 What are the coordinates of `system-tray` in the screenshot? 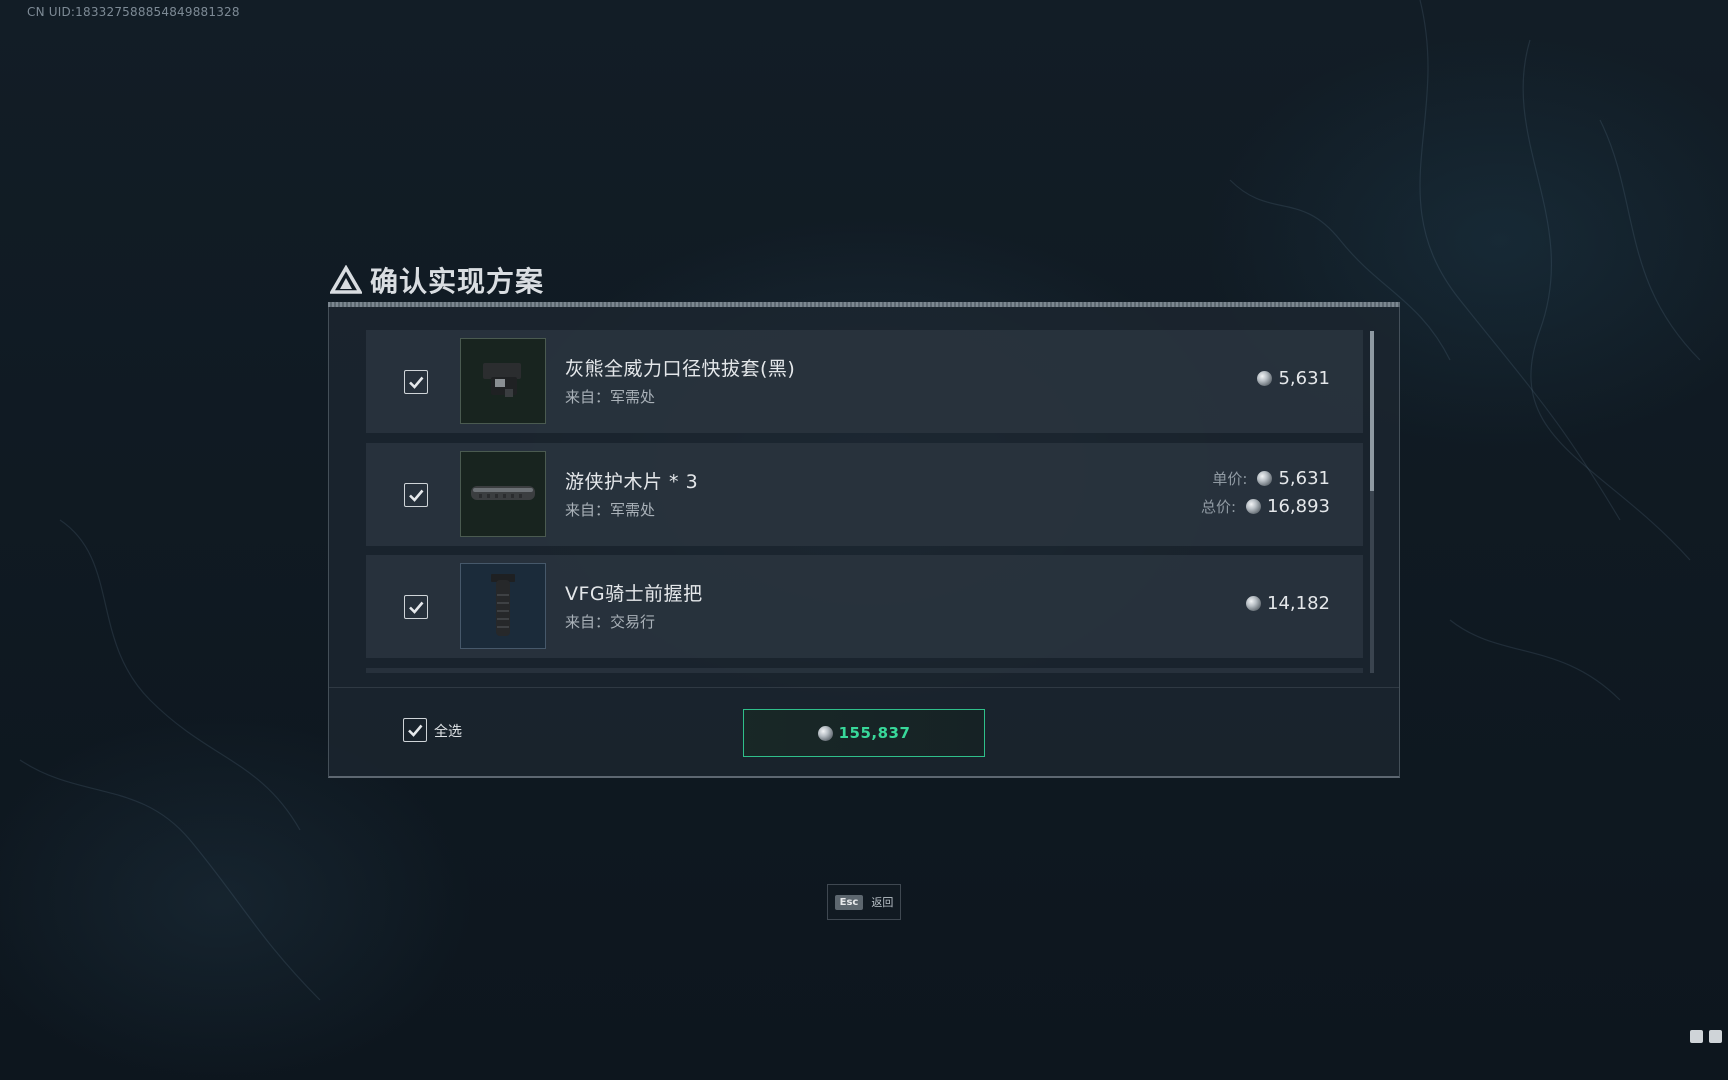 It's located at (1706, 1036).